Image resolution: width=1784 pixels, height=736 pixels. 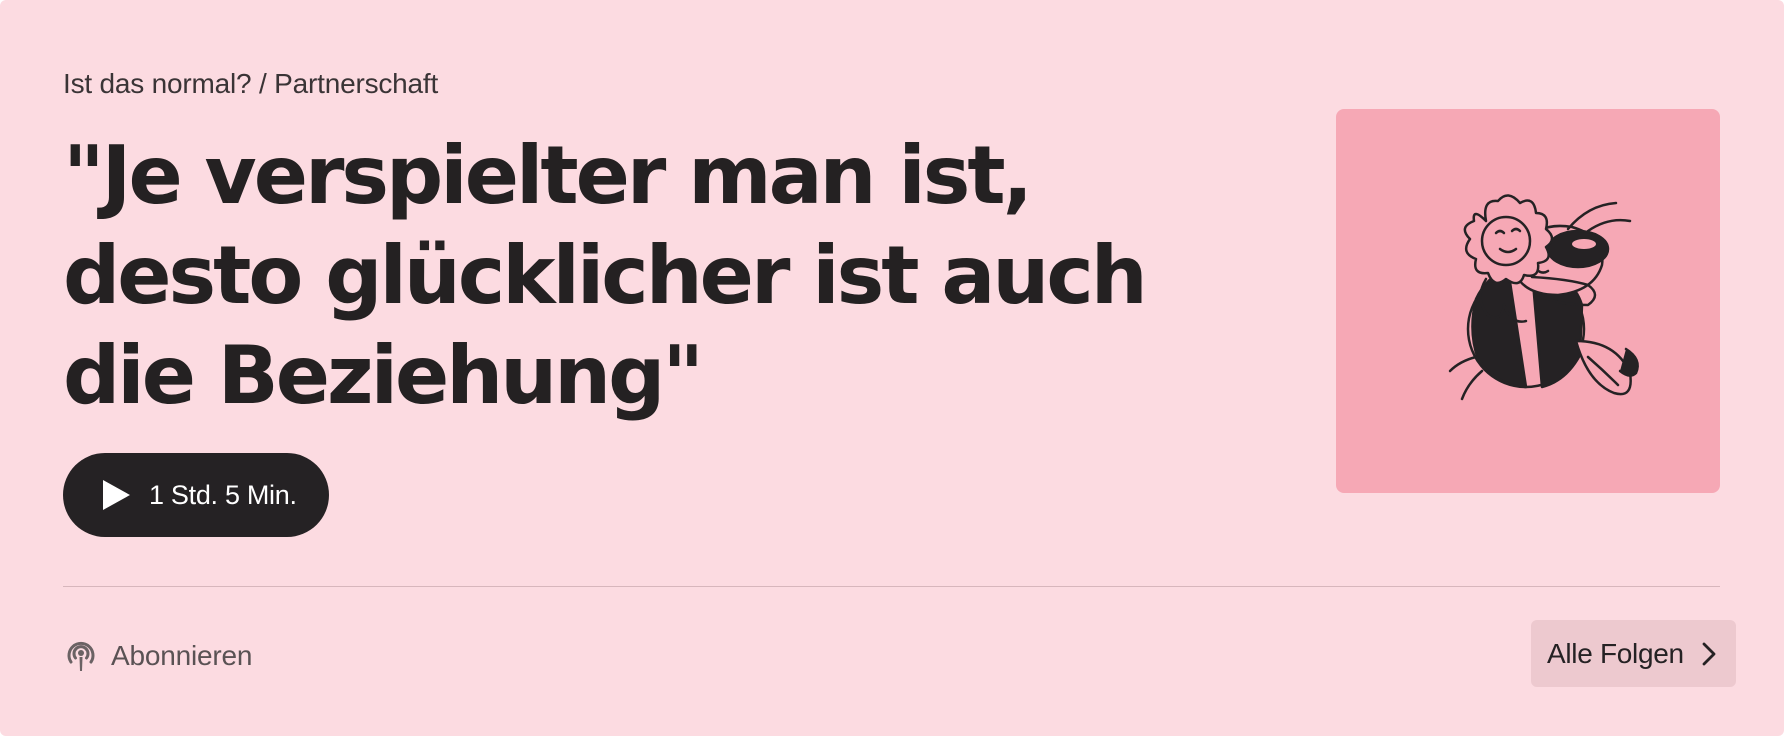 What do you see at coordinates (891, 586) in the screenshot?
I see `divider` at bounding box center [891, 586].